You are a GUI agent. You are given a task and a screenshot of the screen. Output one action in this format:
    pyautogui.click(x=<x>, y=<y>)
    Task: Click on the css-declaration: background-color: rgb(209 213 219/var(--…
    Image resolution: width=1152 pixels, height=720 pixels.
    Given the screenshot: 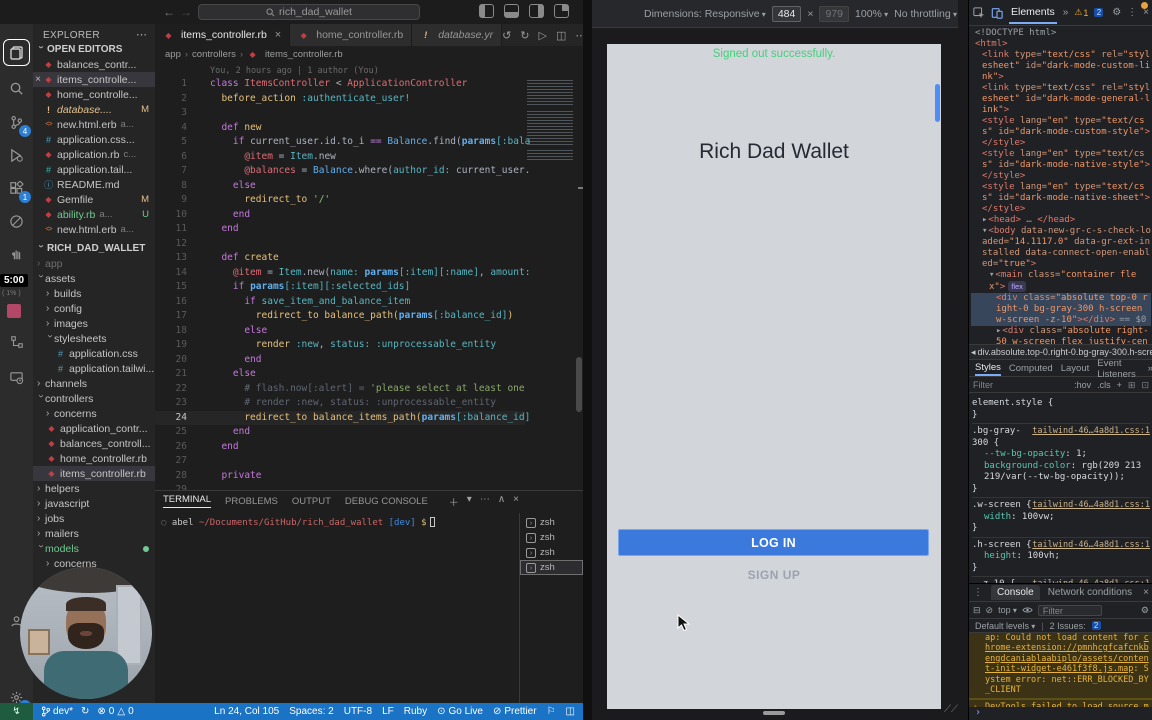 What is the action you would take?
    pyautogui.click(x=1061, y=472)
    